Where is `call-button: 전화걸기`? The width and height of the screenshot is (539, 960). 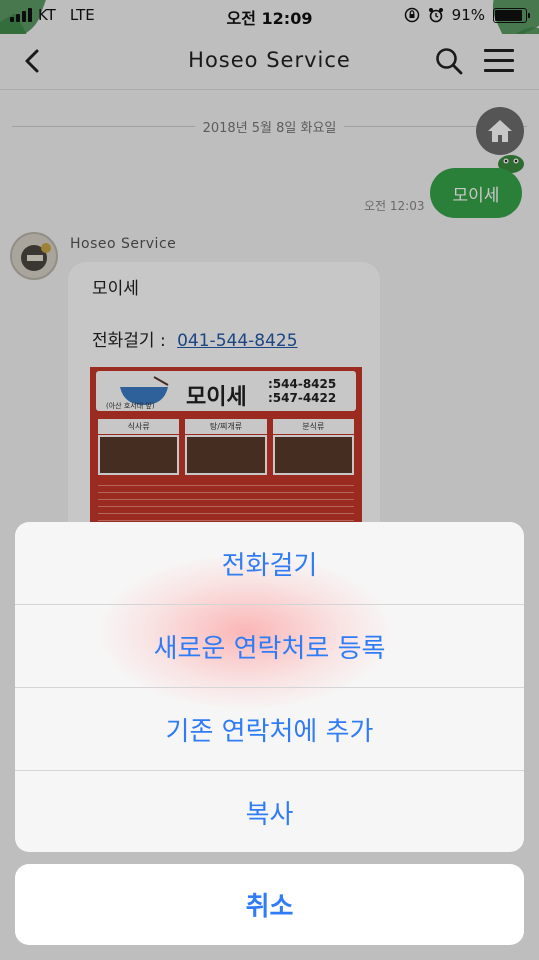 call-button: 전화걸기 is located at coordinates (269, 563).